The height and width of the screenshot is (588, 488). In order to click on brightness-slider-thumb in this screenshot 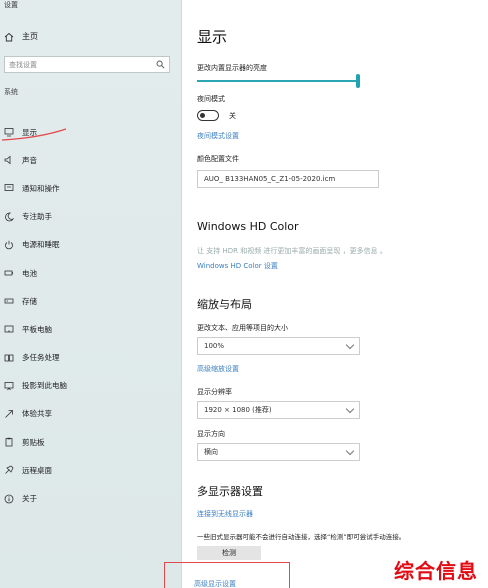, I will do `click(358, 81)`.